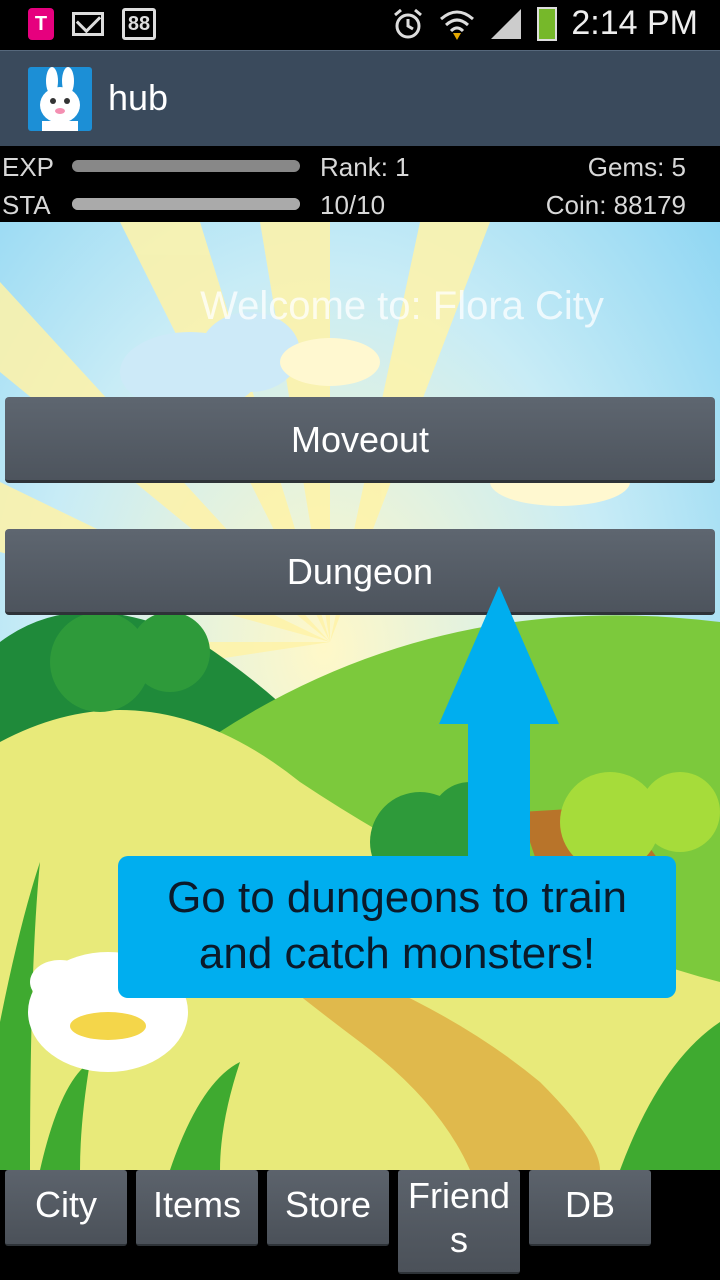  I want to click on coin-value: Coin: 88179, so click(615, 205).